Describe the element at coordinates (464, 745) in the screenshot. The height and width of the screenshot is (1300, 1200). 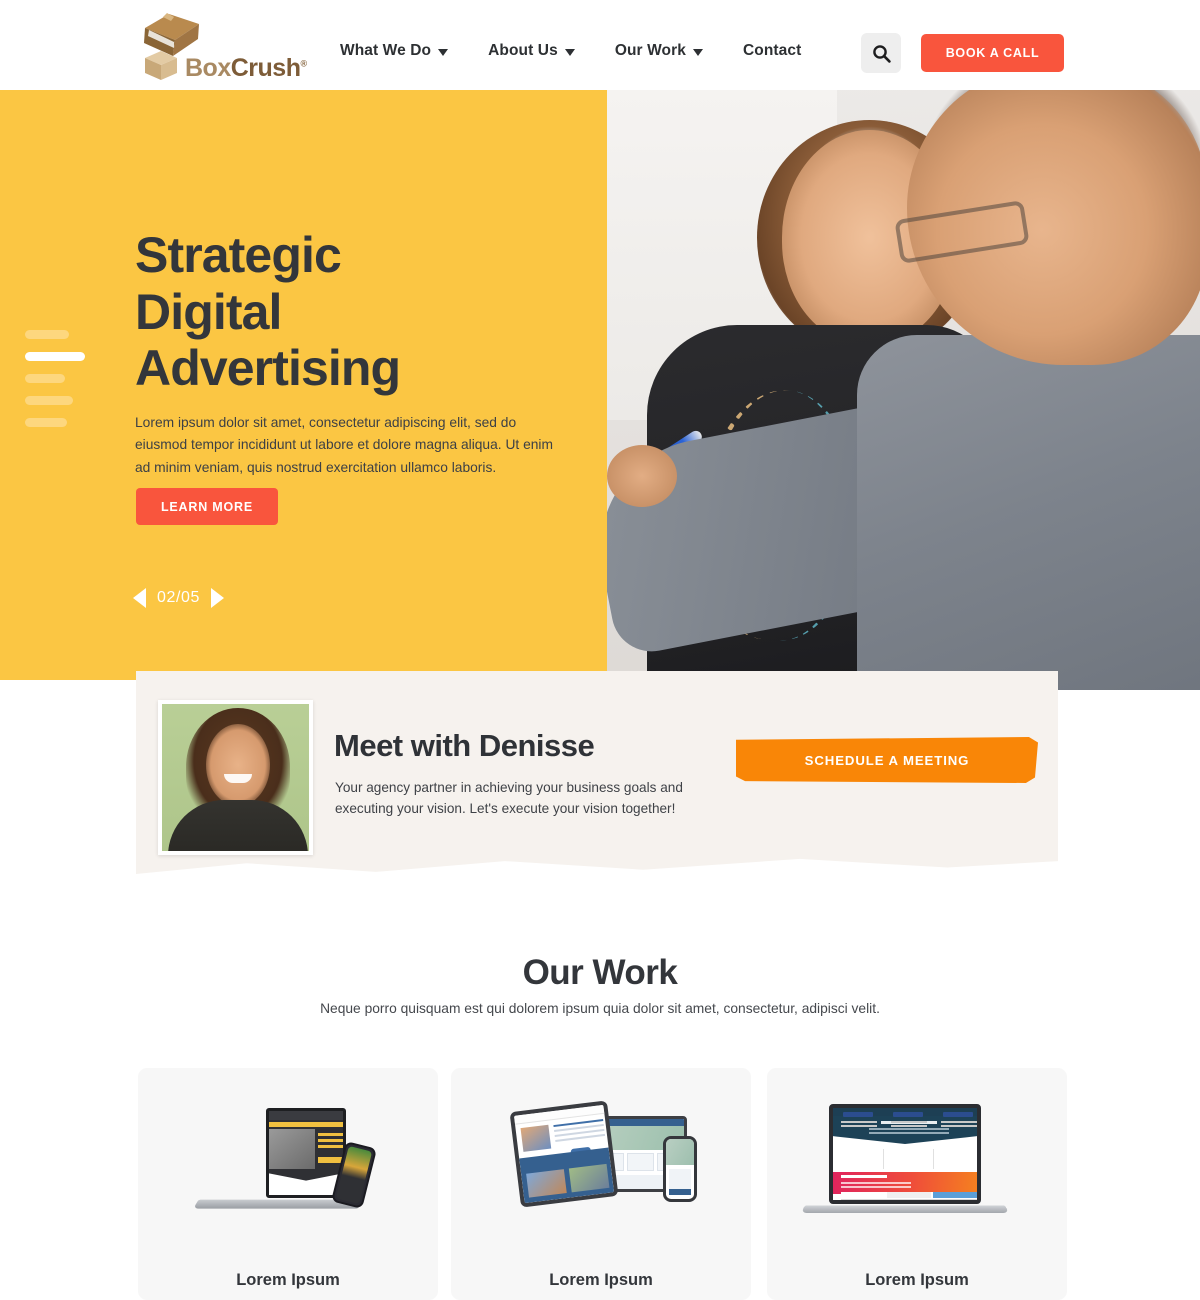
I see `denisse-title: Meet with Denisse` at that location.